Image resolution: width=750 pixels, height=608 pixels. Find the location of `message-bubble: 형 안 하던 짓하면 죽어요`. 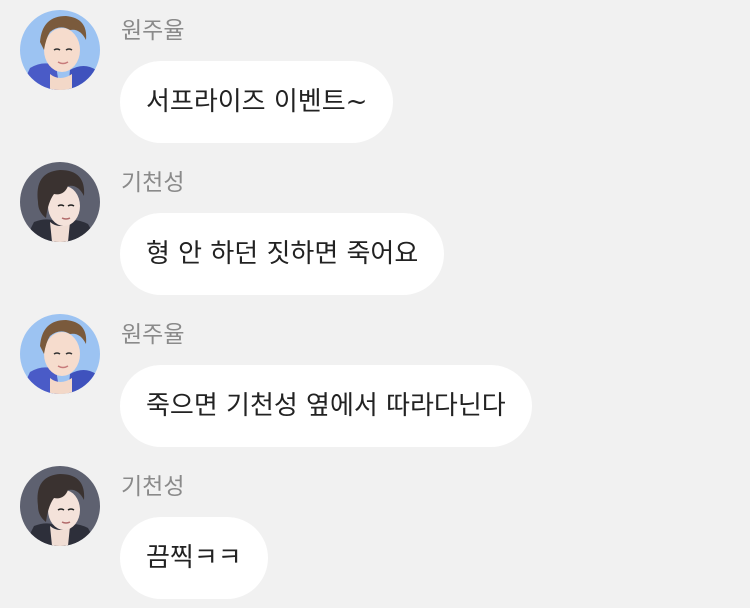

message-bubble: 형 안 하던 짓하면 죽어요 is located at coordinates (282, 254).